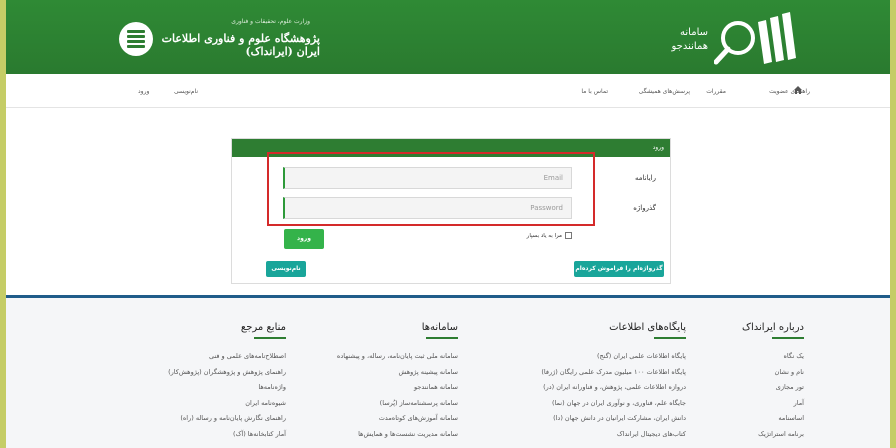  Describe the element at coordinates (227, 404) in the screenshot. I see `footer-link: شیوه‌نامه ایران` at that location.